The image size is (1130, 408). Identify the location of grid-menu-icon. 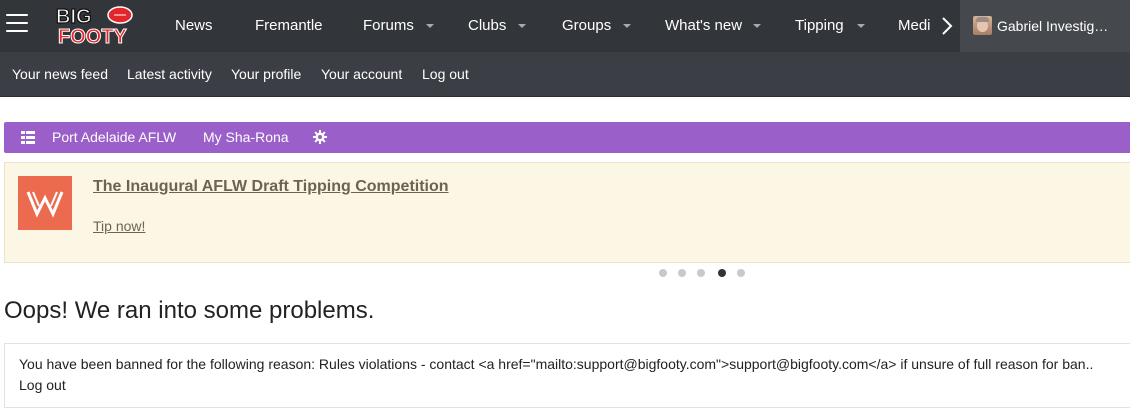
(28, 137).